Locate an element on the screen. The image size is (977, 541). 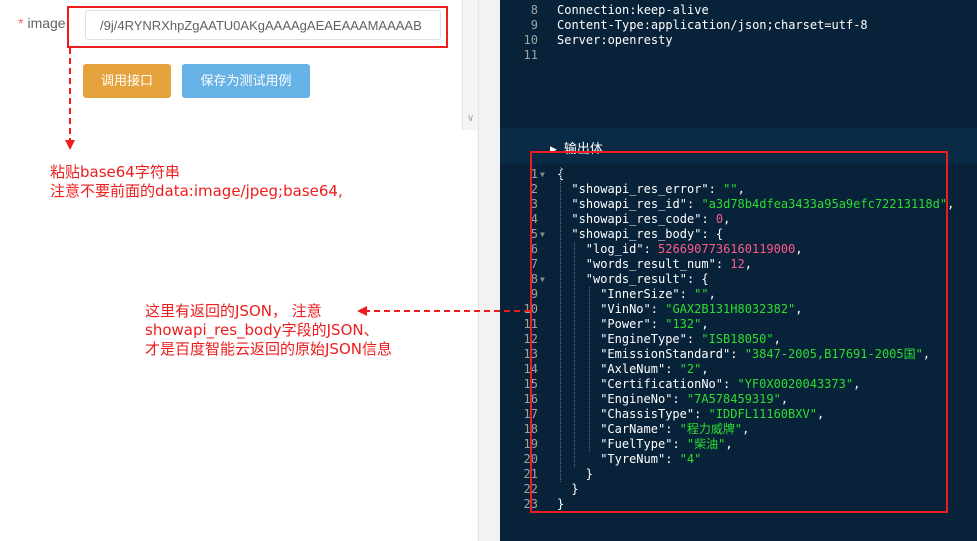
json-annotation-line3: 才是百度智能云返回的原始JSON信息 is located at coordinates (268, 349).